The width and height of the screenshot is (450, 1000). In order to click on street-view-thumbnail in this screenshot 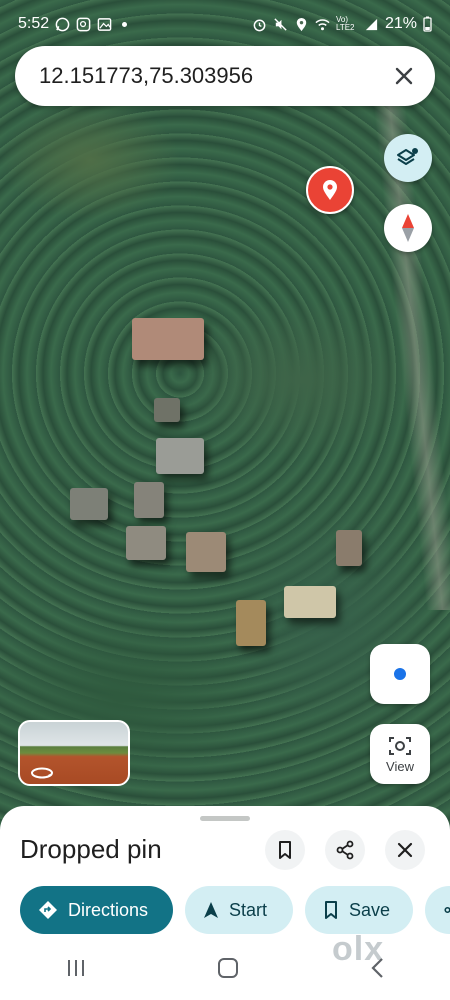, I will do `click(74, 753)`.